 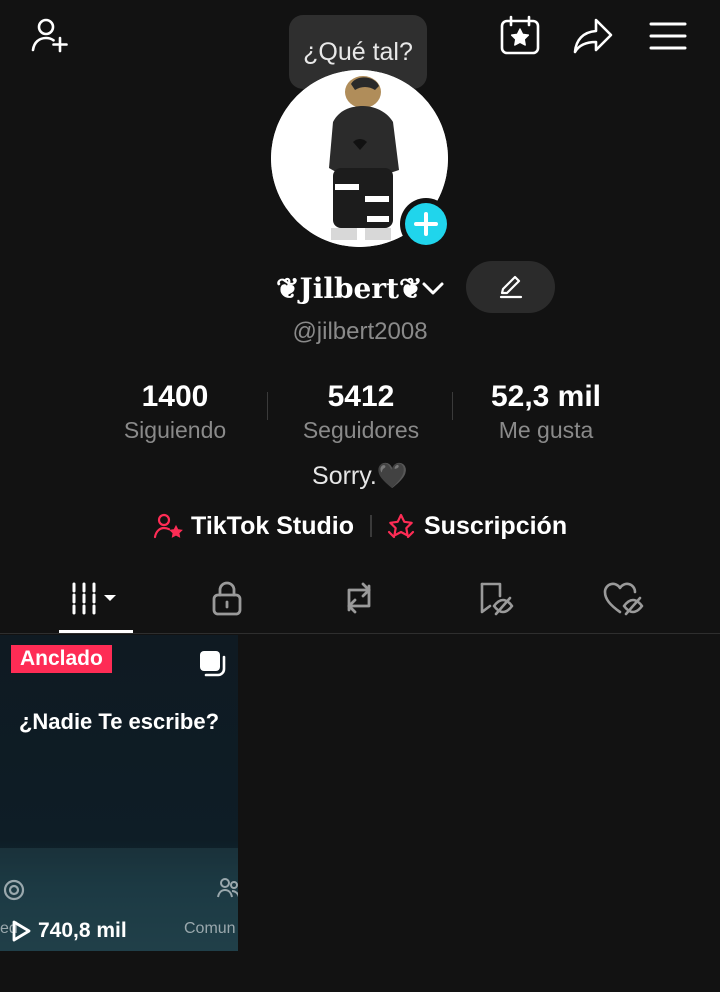 I want to click on video-caption: ¿Nadie Te escribe?, so click(x=119, y=721).